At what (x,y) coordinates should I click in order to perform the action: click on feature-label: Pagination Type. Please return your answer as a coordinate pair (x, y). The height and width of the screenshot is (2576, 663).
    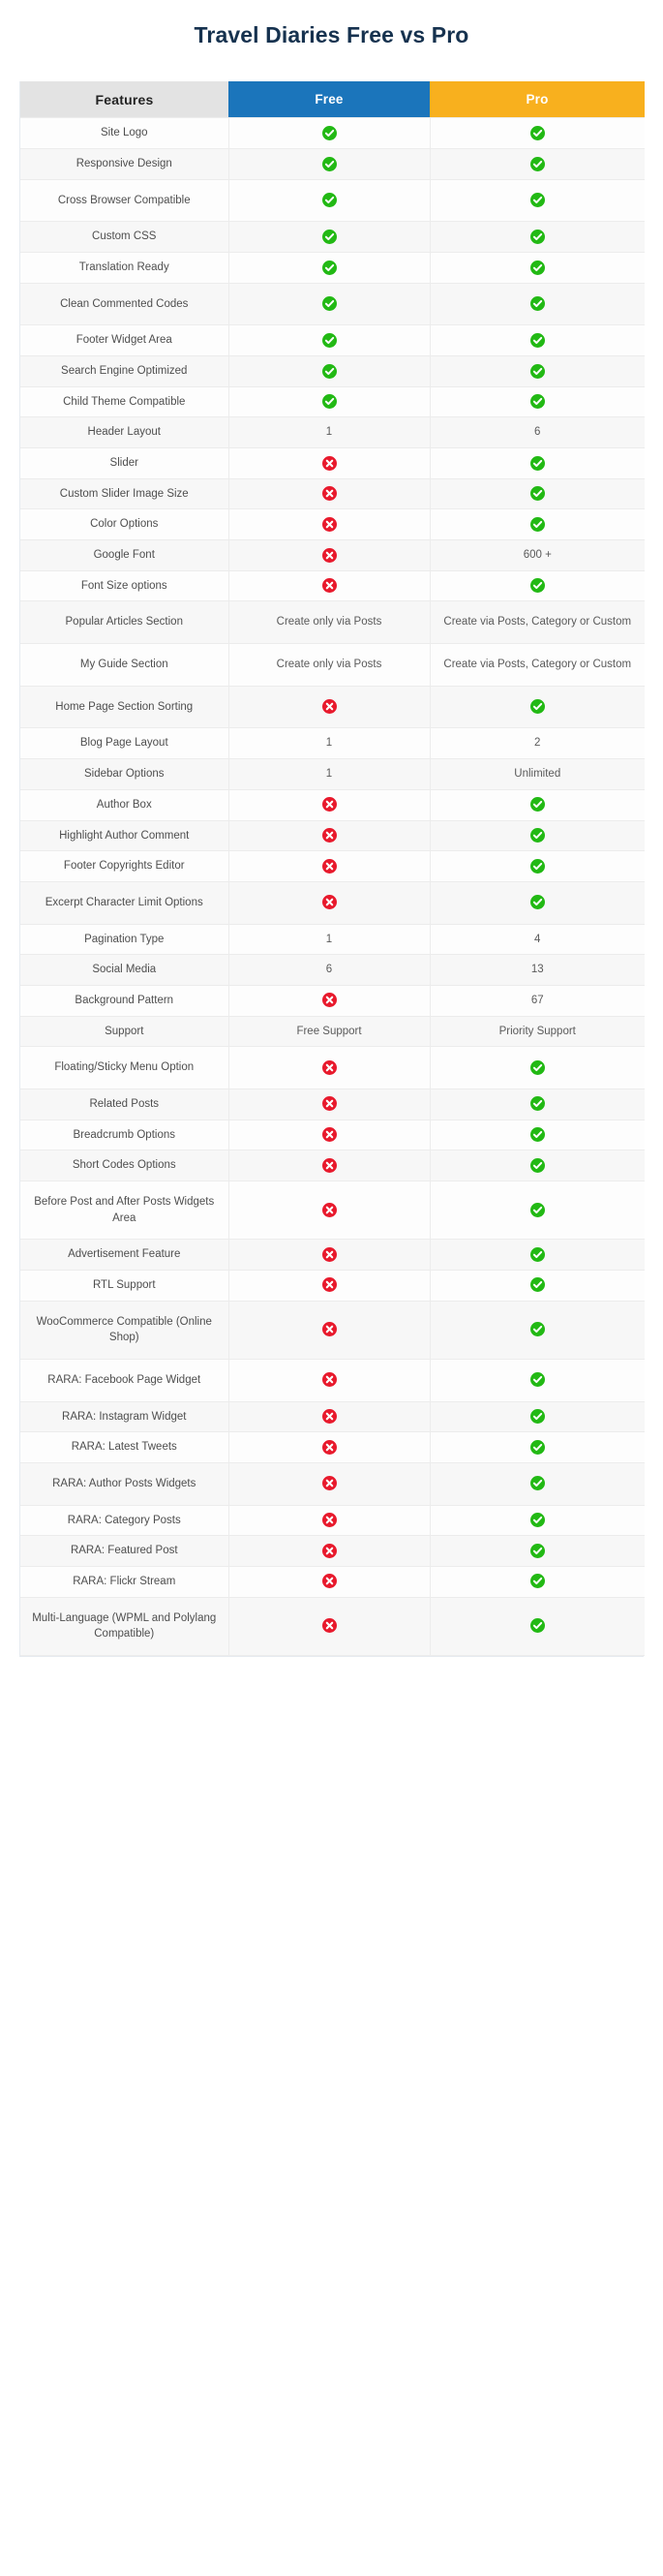
    Looking at the image, I should click on (124, 939).